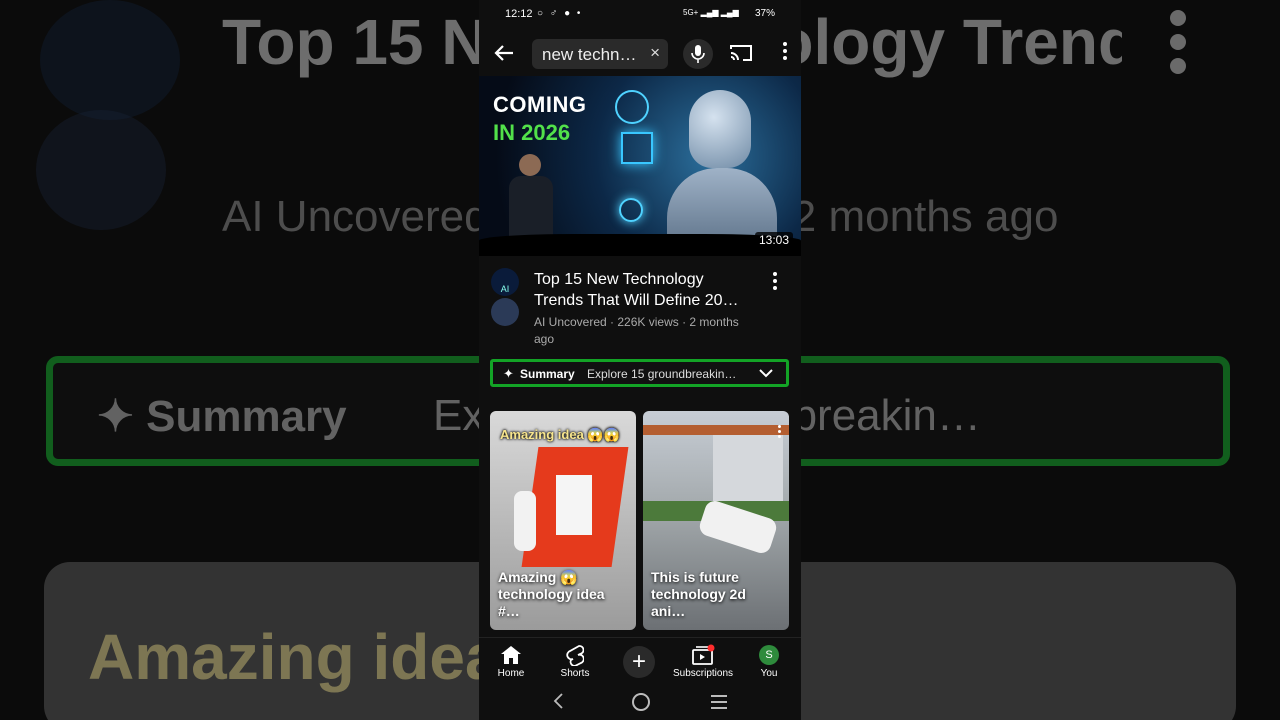  Describe the element at coordinates (785, 52) in the screenshot. I see `more-options-icon` at that location.